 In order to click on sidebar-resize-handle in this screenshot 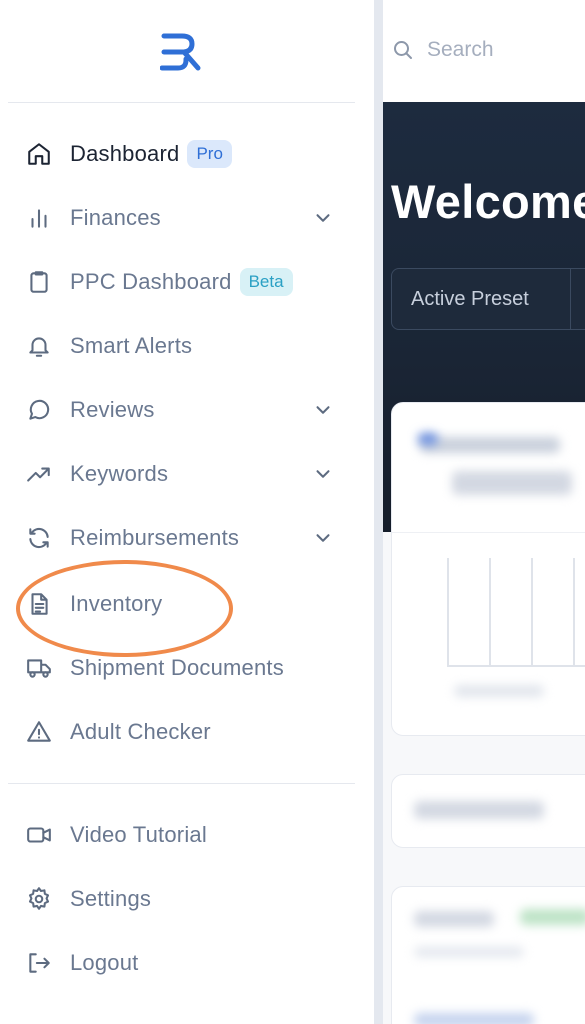, I will do `click(378, 512)`.